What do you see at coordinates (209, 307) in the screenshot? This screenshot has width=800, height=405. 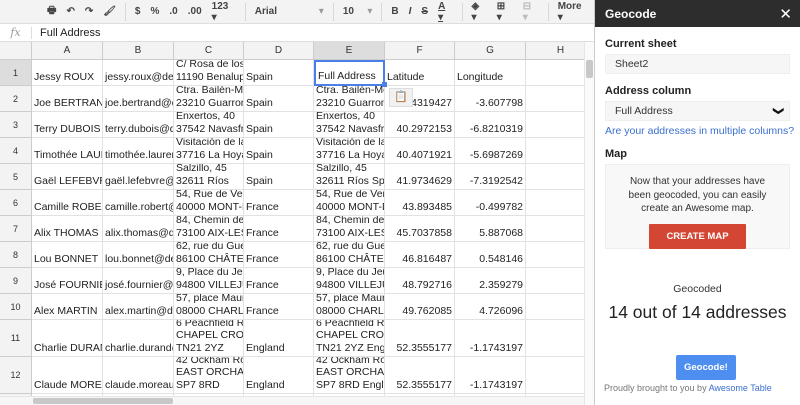 I see `cell-c10: 57, place Mauric 08000 CHARLEV` at bounding box center [209, 307].